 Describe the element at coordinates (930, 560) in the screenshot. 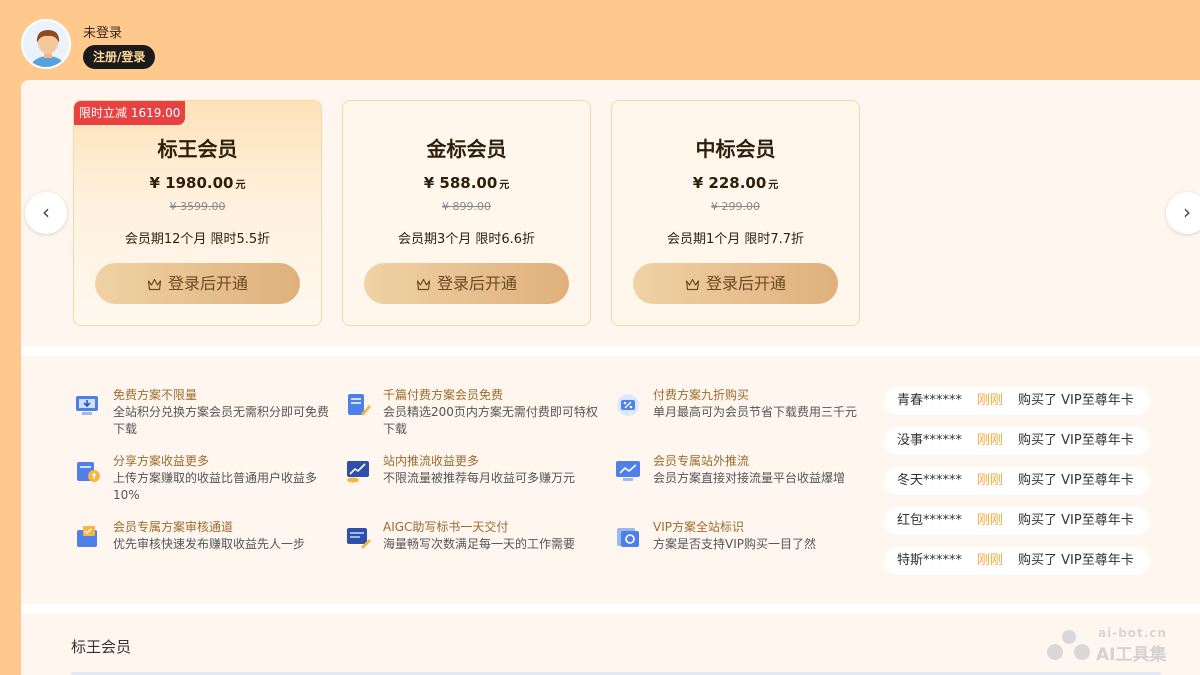

I see `buyer-name: 特斯******` at that location.